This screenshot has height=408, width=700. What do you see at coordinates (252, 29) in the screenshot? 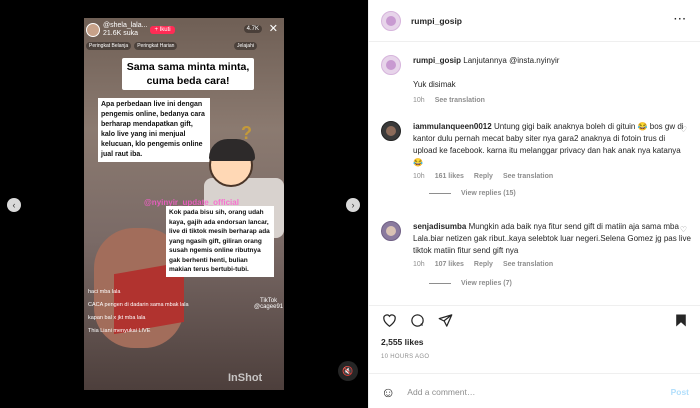
I see `tiktok-viewers: 4.7K` at bounding box center [252, 29].